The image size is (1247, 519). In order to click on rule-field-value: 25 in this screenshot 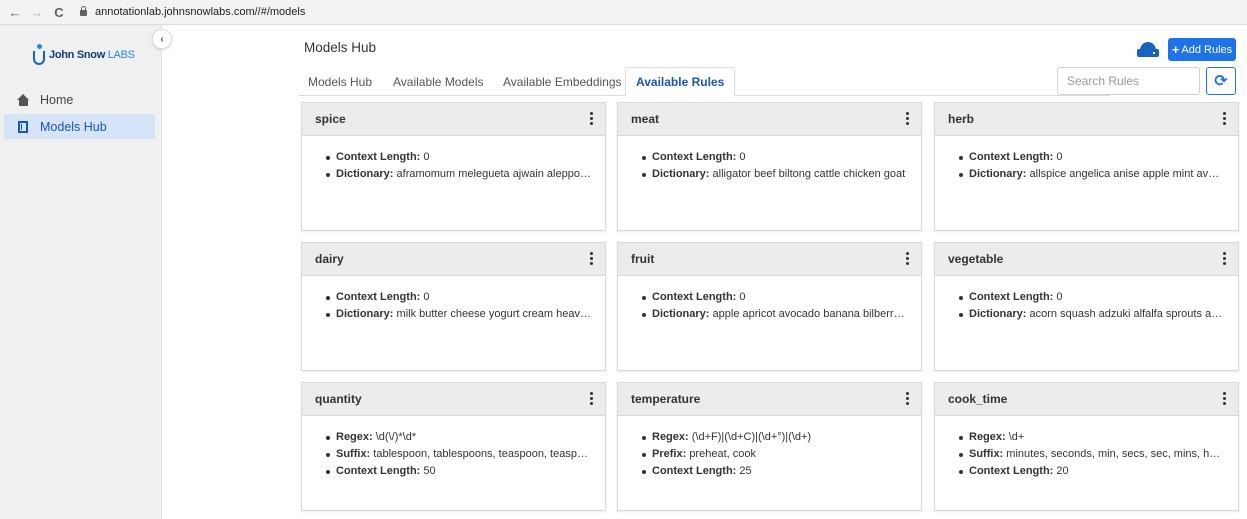, I will do `click(745, 471)`.